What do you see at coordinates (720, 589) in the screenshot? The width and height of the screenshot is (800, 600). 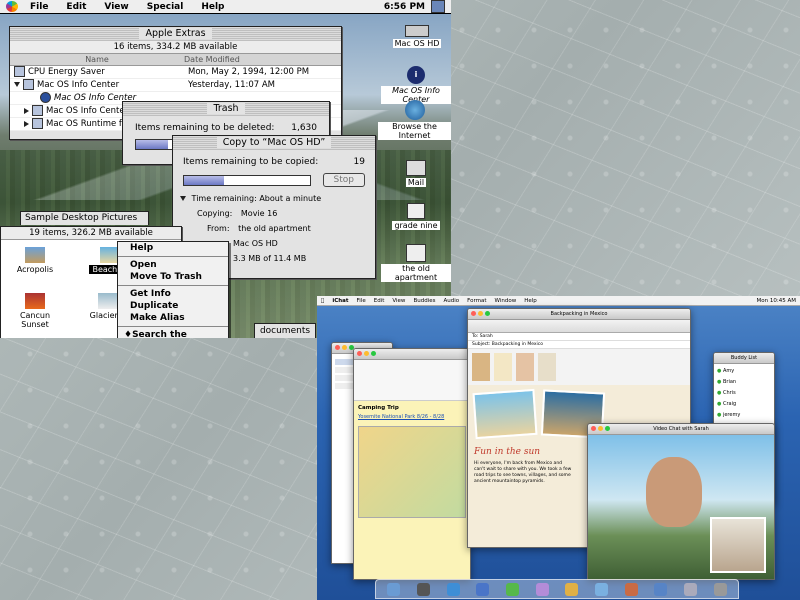 I see `trash-icon` at bounding box center [720, 589].